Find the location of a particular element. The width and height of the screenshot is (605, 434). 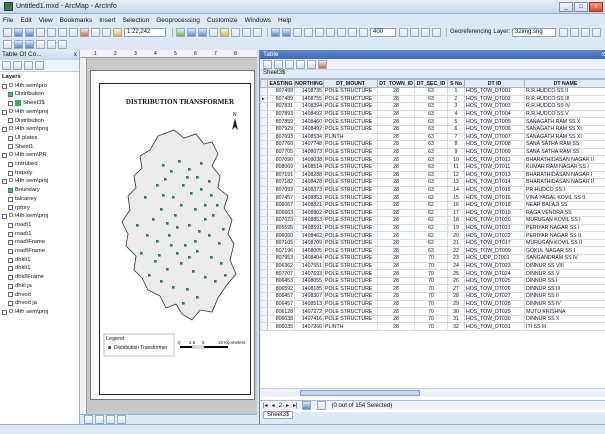

table-cell: HOS_TOW_DT005 is located at coordinates (494, 121).